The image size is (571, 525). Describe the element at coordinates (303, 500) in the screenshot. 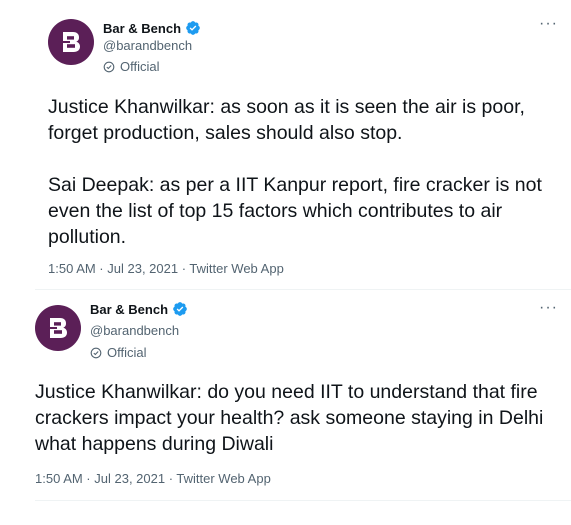

I see `divider` at that location.